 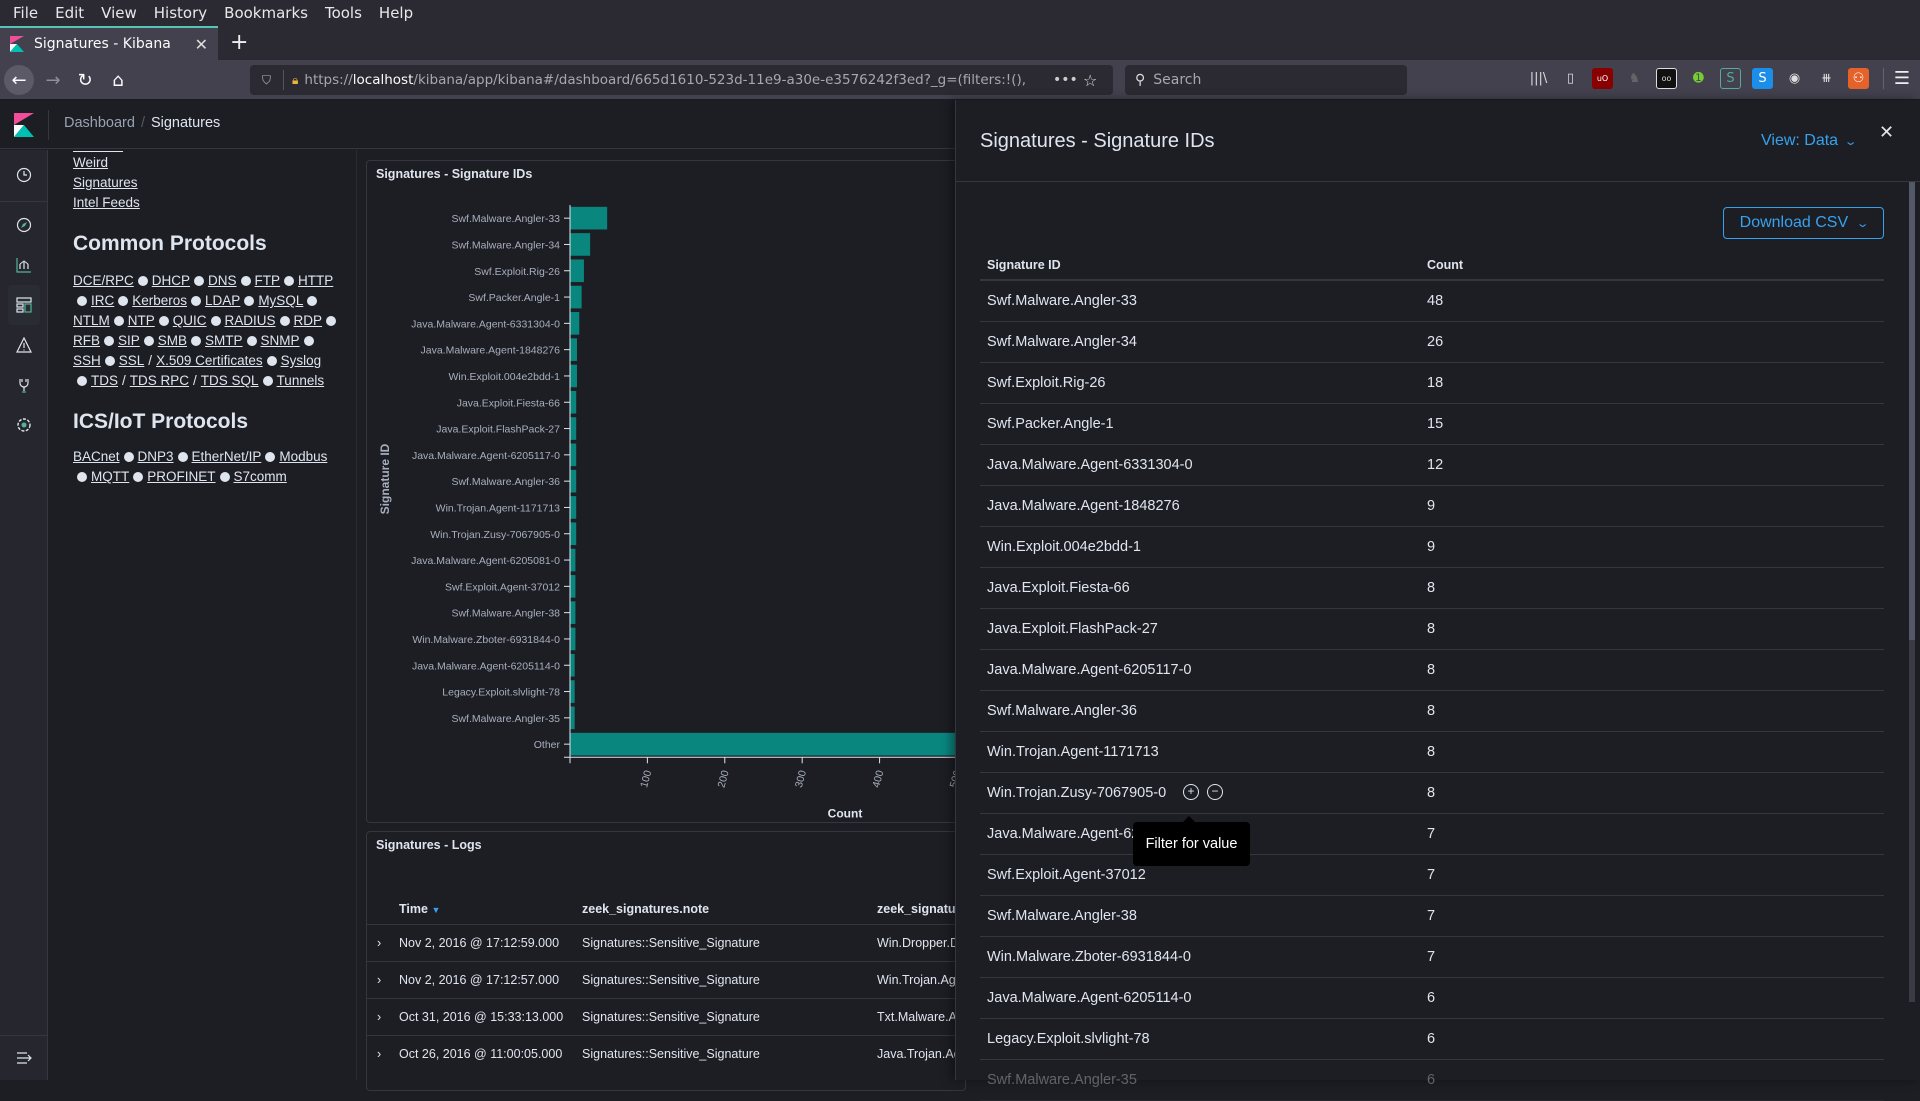 What do you see at coordinates (1432, 834) in the screenshot?
I see `table-row: Java.Malware.Agent-6205081-0 7` at bounding box center [1432, 834].